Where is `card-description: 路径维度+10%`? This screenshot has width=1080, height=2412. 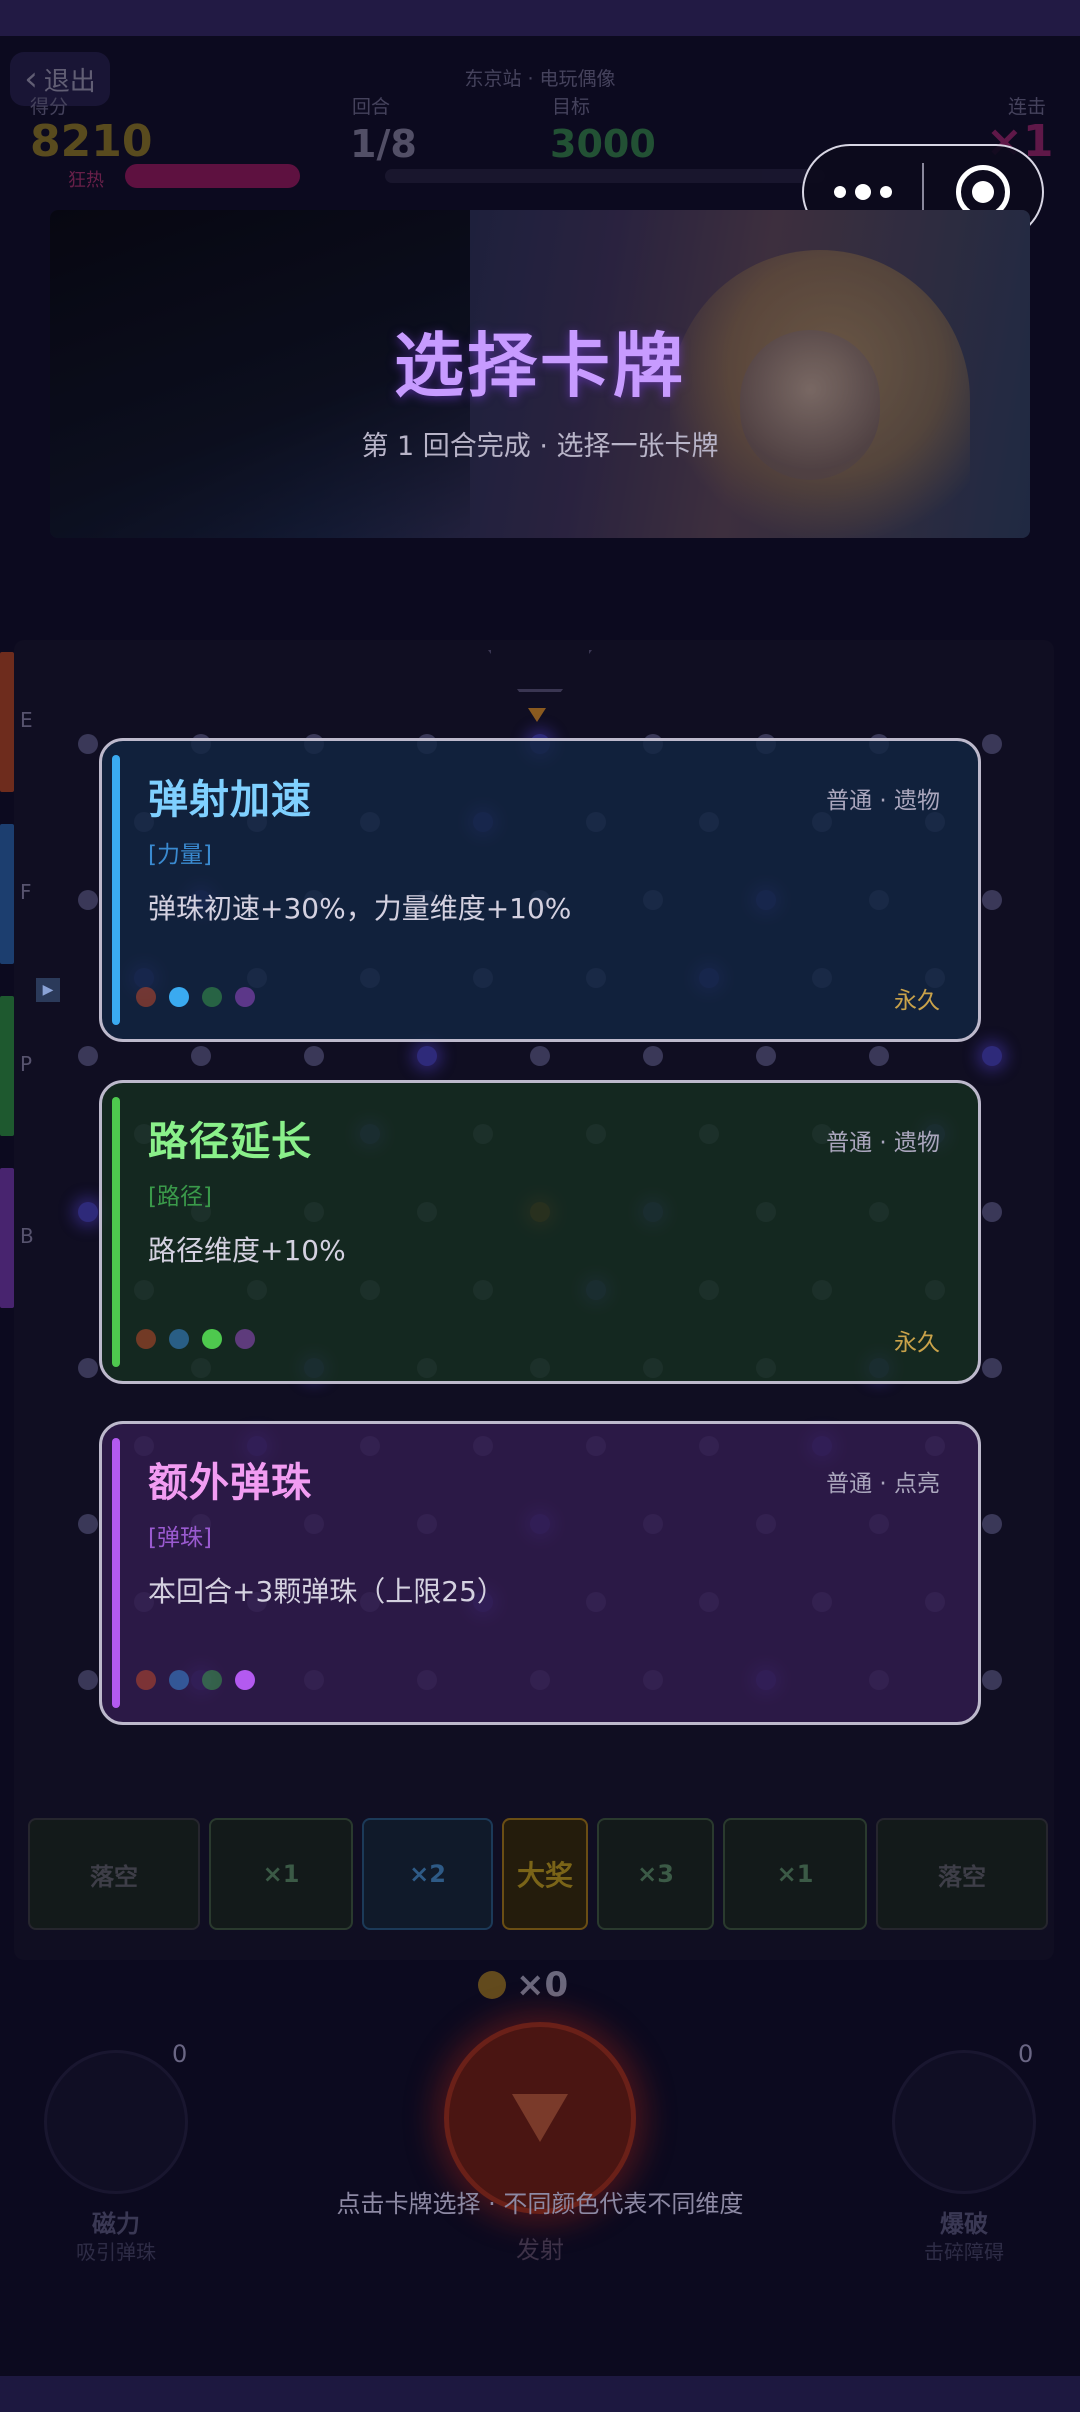 card-description: 路径维度+10% is located at coordinates (247, 1250).